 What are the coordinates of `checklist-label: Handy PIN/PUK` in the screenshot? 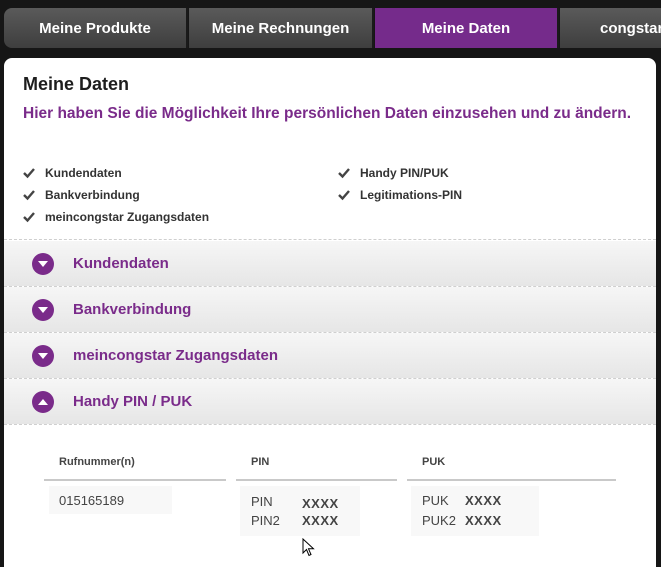 It's located at (404, 173).